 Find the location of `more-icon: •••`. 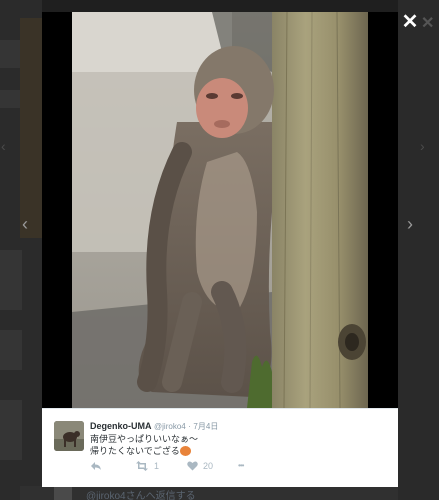

more-icon: ••• is located at coordinates (241, 465).